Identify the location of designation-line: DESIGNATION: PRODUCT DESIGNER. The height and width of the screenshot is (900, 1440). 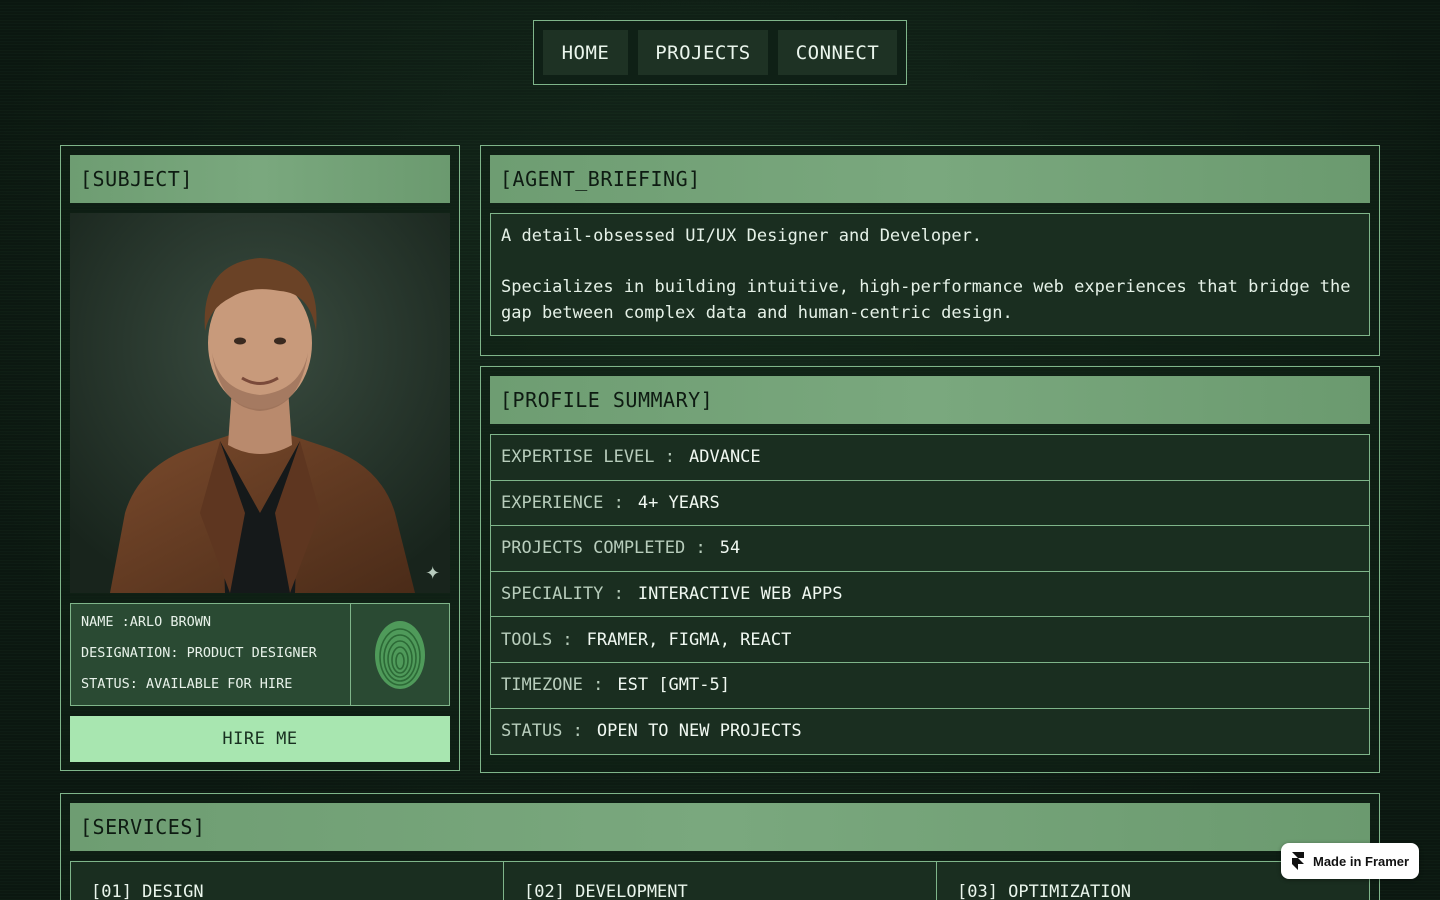
(199, 653).